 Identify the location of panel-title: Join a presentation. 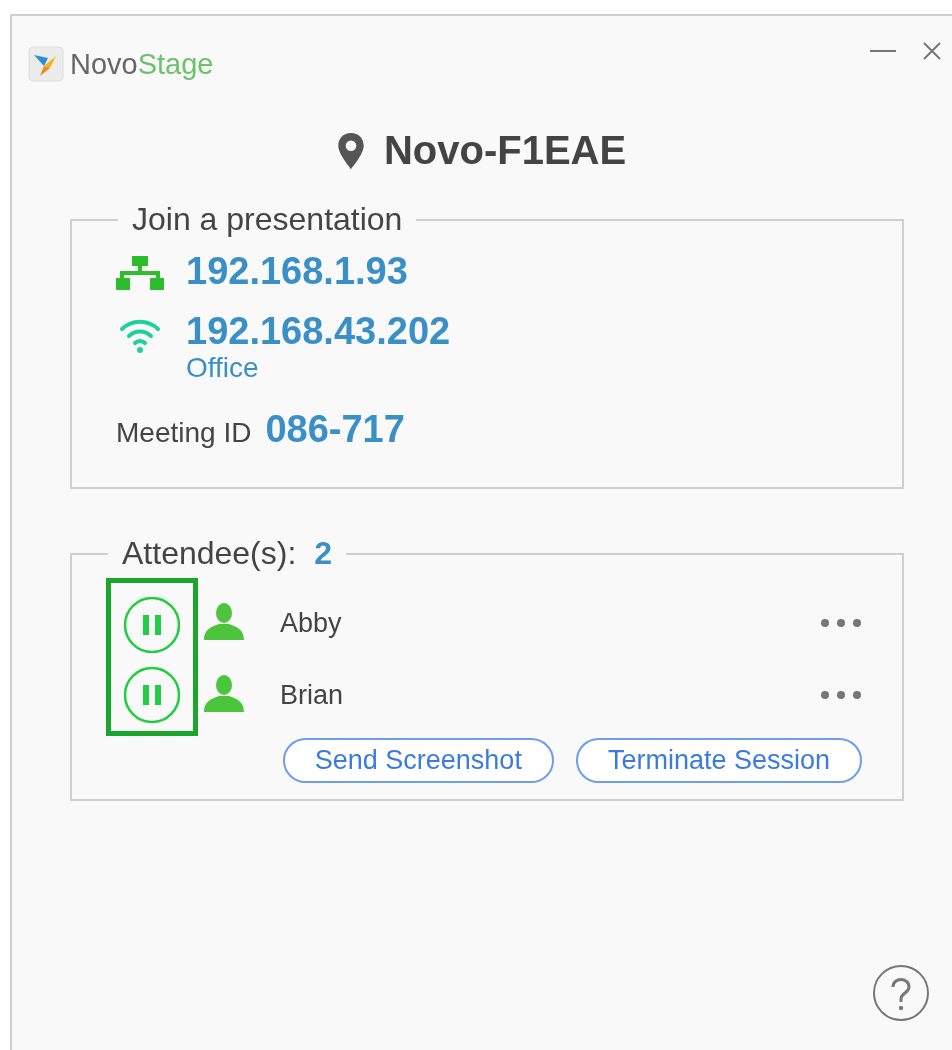
(267, 219).